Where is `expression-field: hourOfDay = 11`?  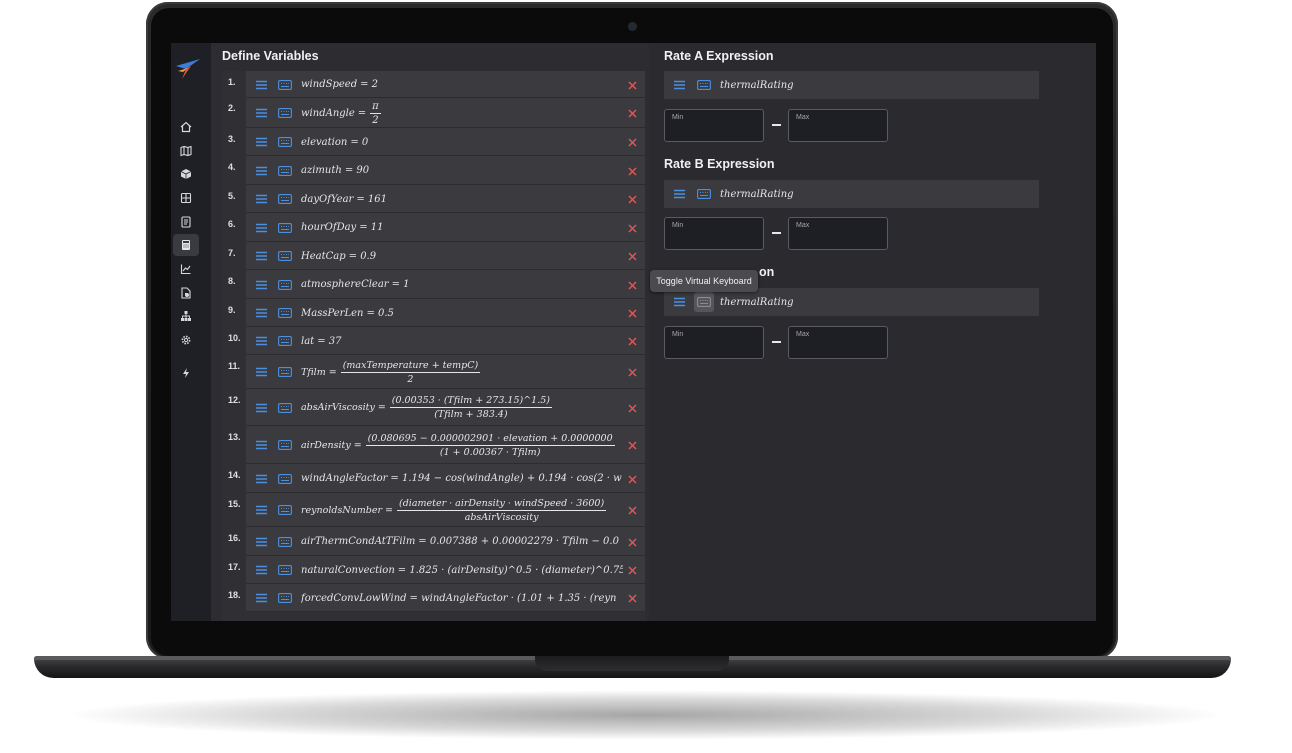
expression-field: hourOfDay = 11 is located at coordinates (445, 227).